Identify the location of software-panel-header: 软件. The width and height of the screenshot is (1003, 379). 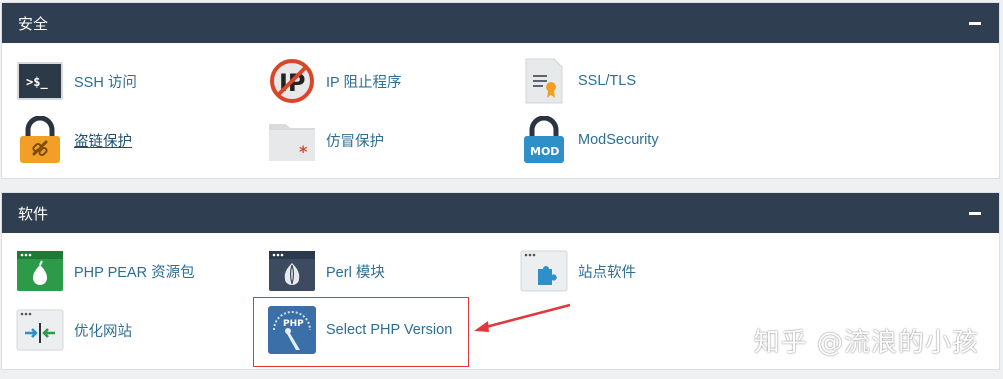
(500, 213).